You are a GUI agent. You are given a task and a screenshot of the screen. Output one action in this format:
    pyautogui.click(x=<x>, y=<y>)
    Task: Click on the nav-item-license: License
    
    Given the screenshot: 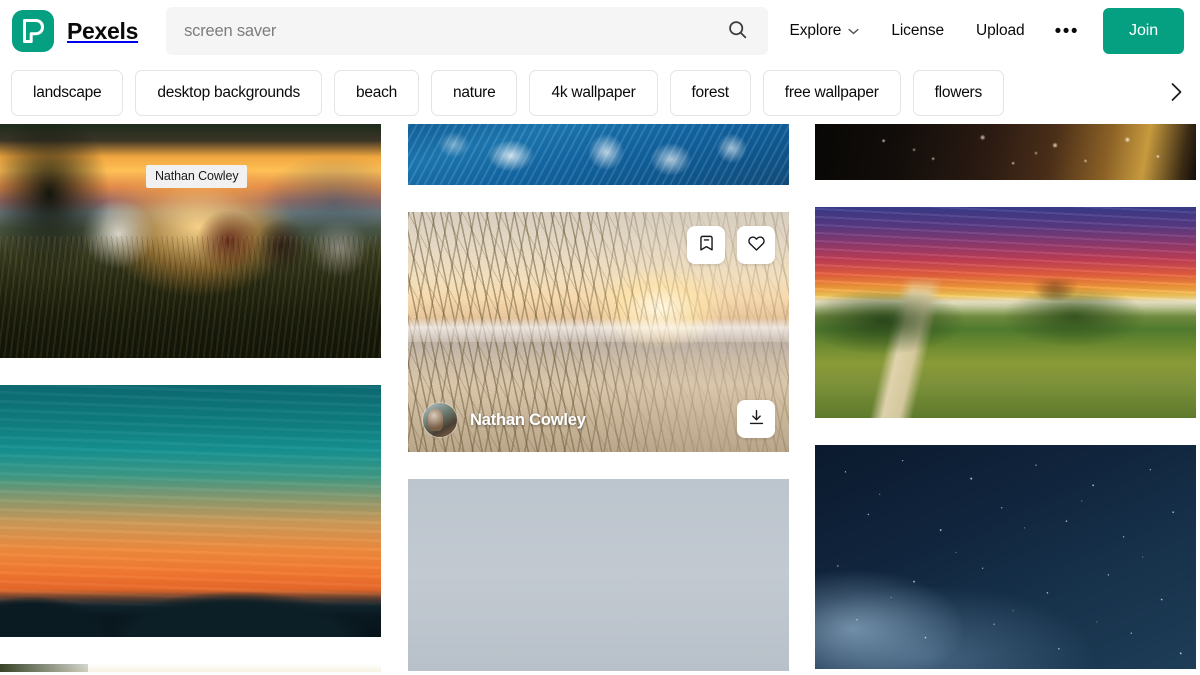 What is the action you would take?
    pyautogui.click(x=917, y=31)
    